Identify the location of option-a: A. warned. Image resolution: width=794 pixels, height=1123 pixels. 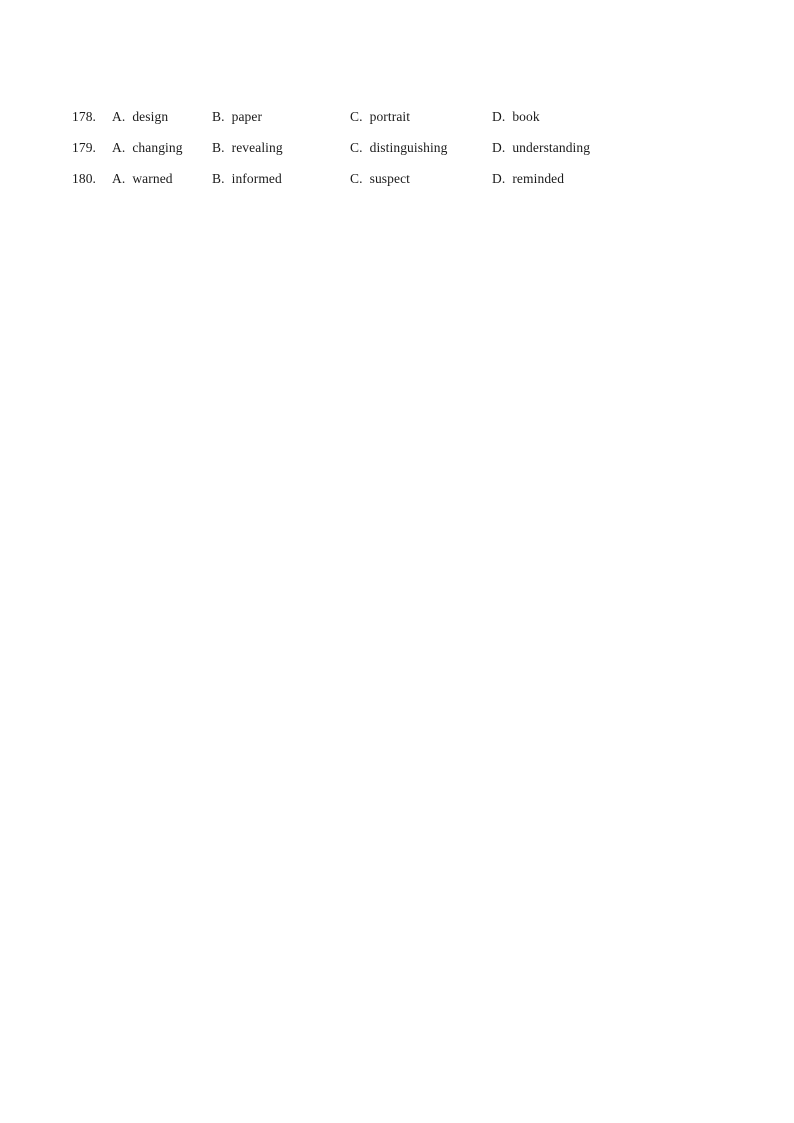
(142, 178).